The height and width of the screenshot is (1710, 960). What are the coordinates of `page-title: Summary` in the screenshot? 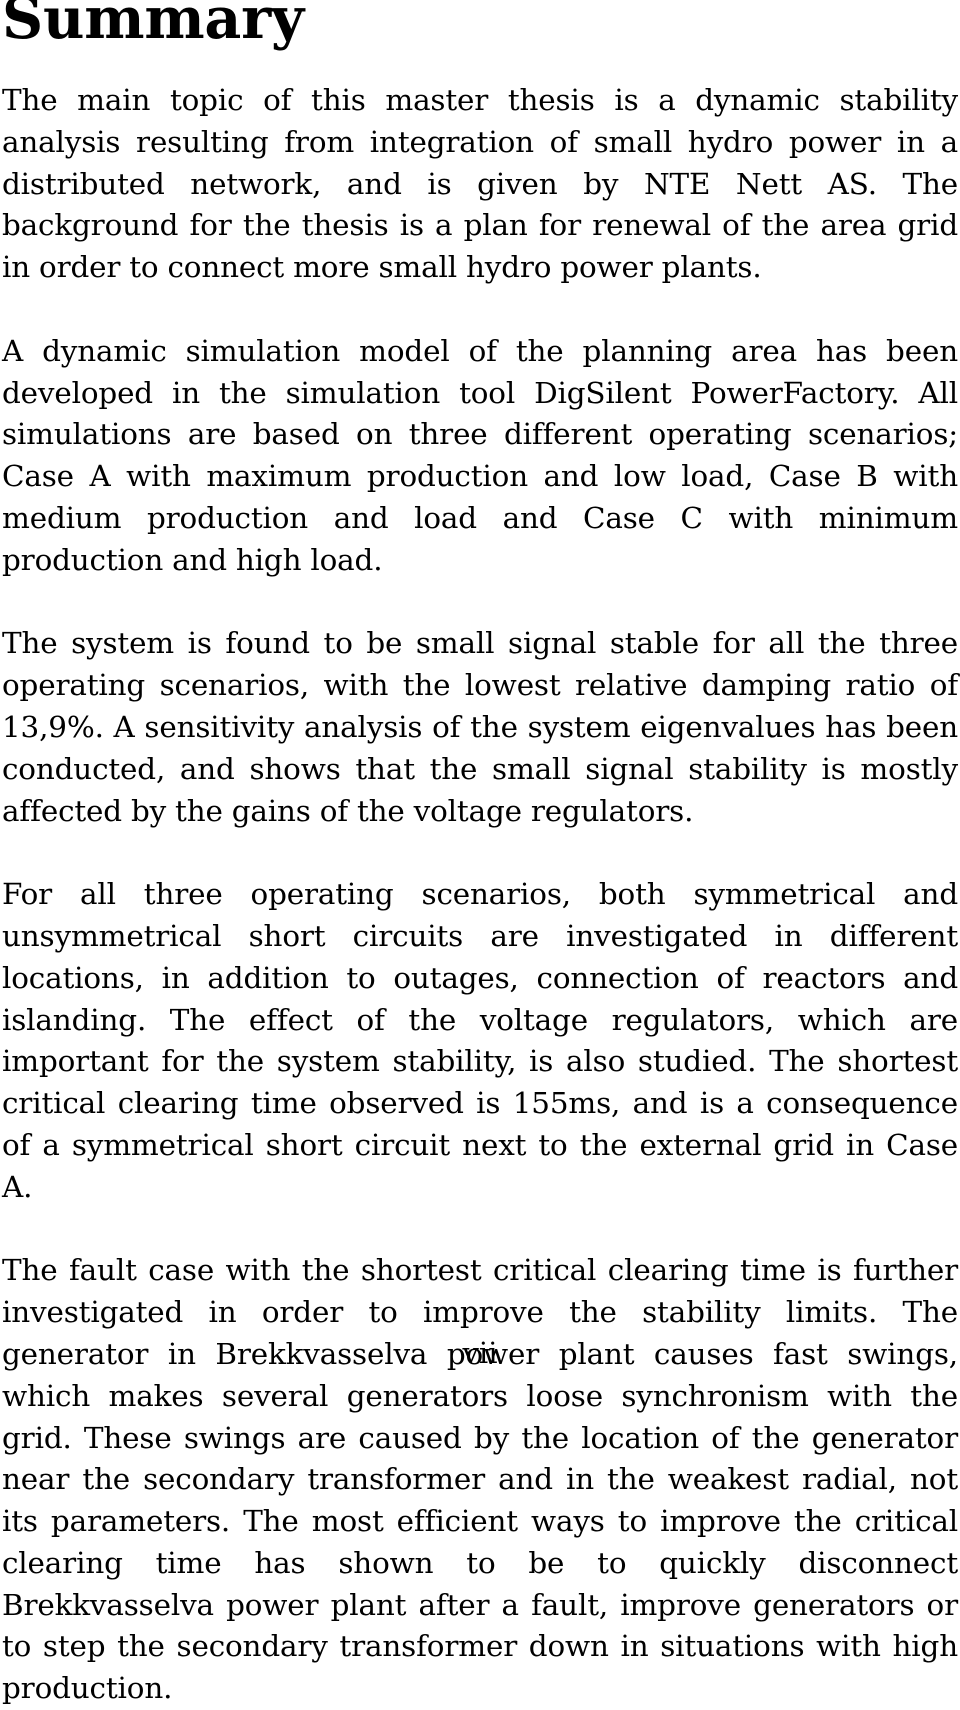 It's located at (153, 26).